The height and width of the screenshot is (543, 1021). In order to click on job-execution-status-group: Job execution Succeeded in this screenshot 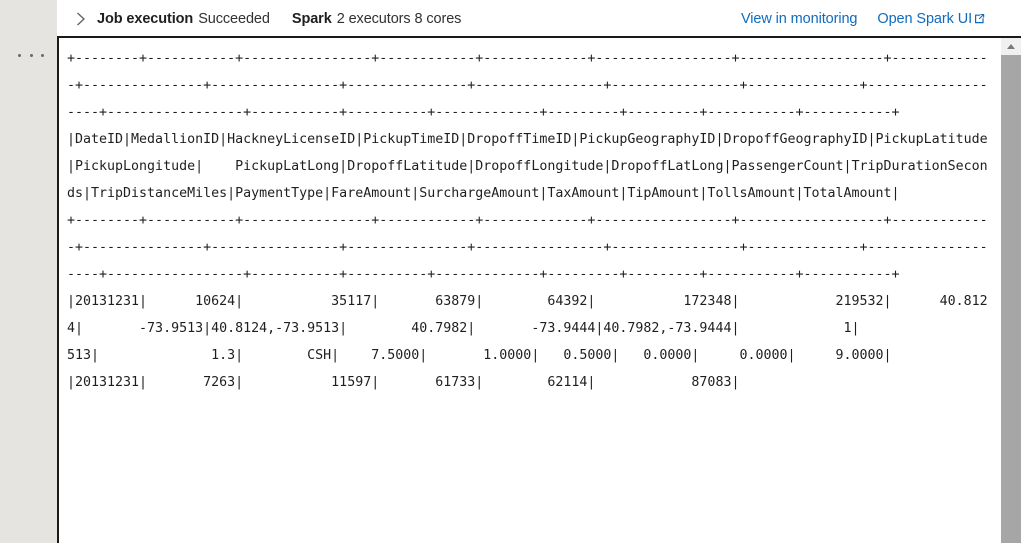, I will do `click(183, 19)`.